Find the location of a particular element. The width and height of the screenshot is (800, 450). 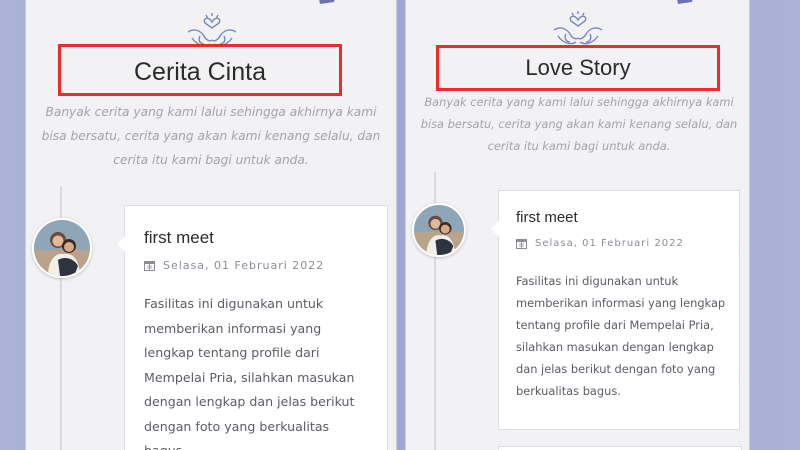

heart-ornament-icon is located at coordinates (578, 28).